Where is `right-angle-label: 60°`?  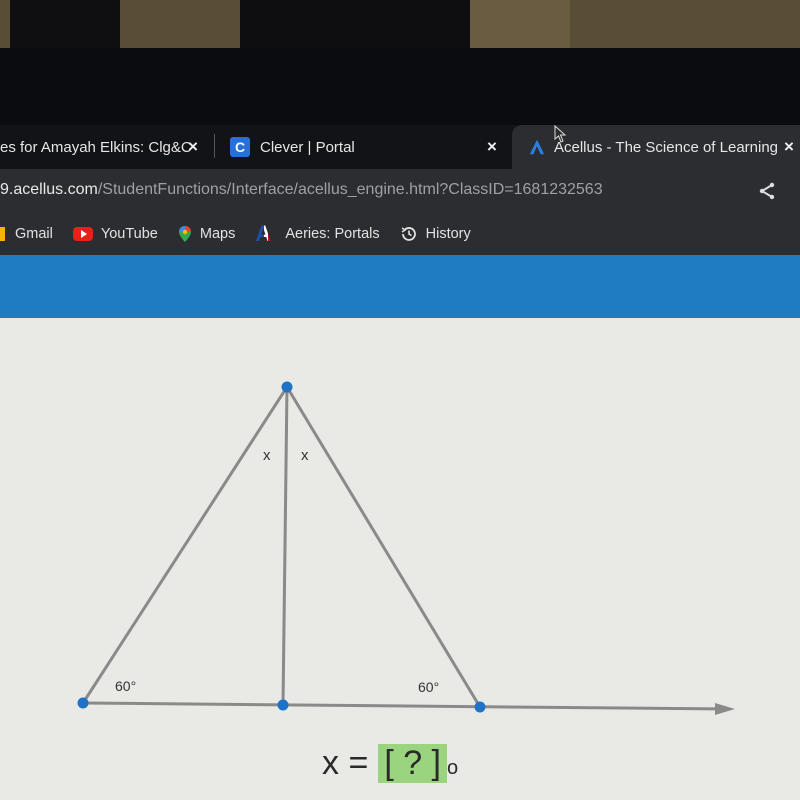 right-angle-label: 60° is located at coordinates (428, 687).